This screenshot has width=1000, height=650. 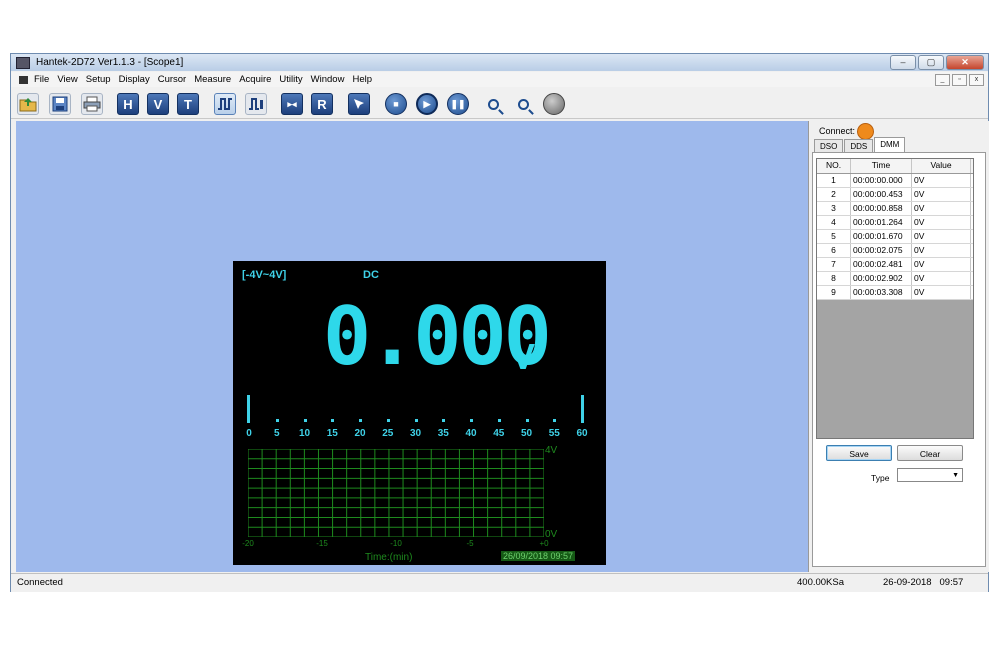 I want to click on window-title: Hantek-2D72 Ver1.1.3 - [Scope1], so click(x=110, y=62).